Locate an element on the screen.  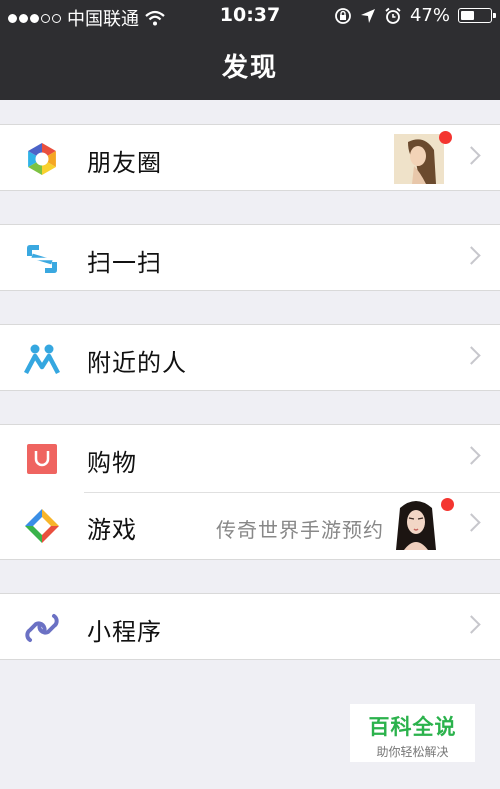
menu-item-label: 游戏 is located at coordinates (112, 530).